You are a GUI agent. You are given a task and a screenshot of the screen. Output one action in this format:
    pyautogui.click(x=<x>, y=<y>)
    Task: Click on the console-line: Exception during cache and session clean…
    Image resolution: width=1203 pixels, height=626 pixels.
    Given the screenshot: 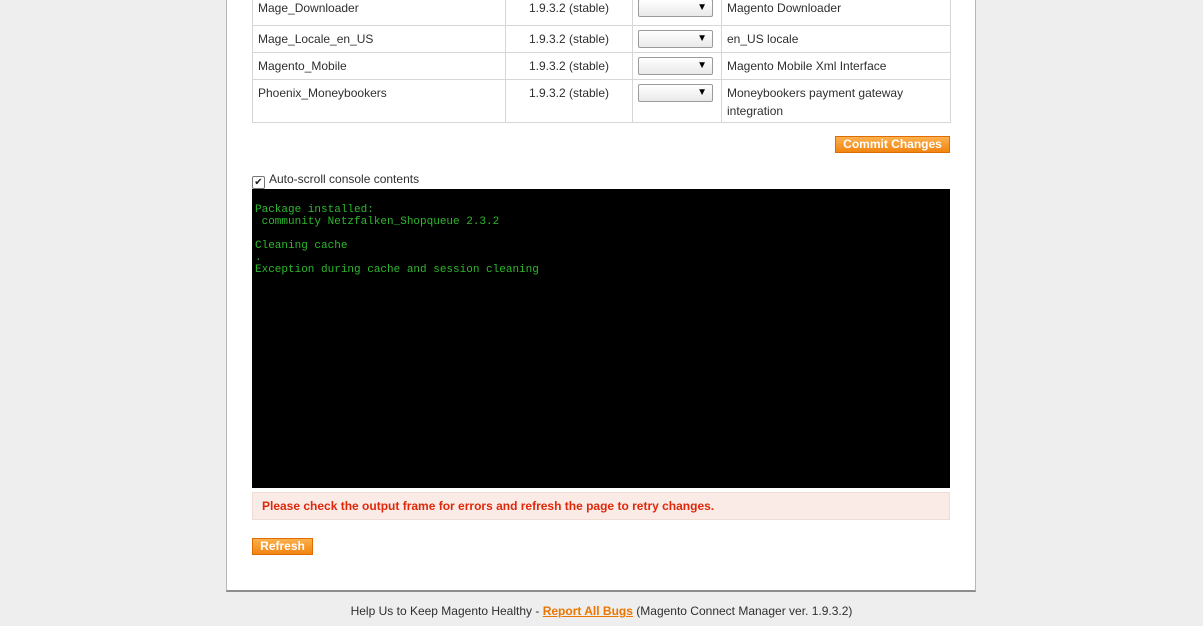 What is the action you would take?
    pyautogui.click(x=397, y=270)
    